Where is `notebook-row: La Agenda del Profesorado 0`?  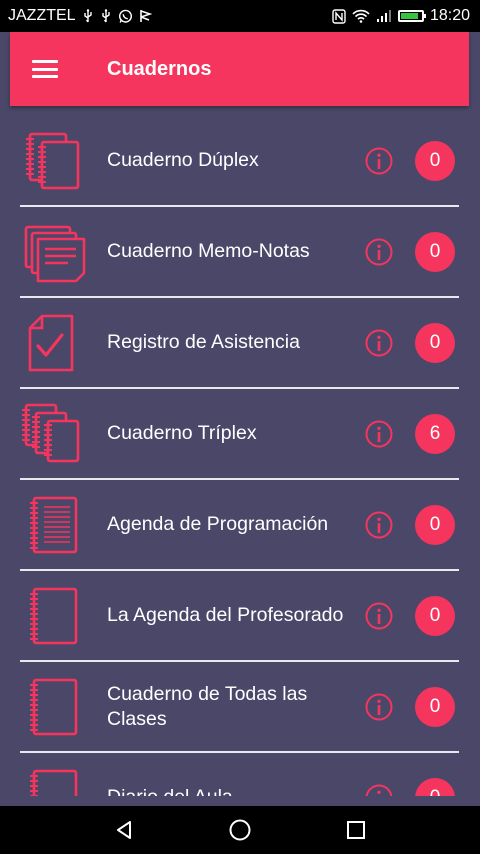
notebook-row: La Agenda del Profesorado 0 is located at coordinates (239, 616).